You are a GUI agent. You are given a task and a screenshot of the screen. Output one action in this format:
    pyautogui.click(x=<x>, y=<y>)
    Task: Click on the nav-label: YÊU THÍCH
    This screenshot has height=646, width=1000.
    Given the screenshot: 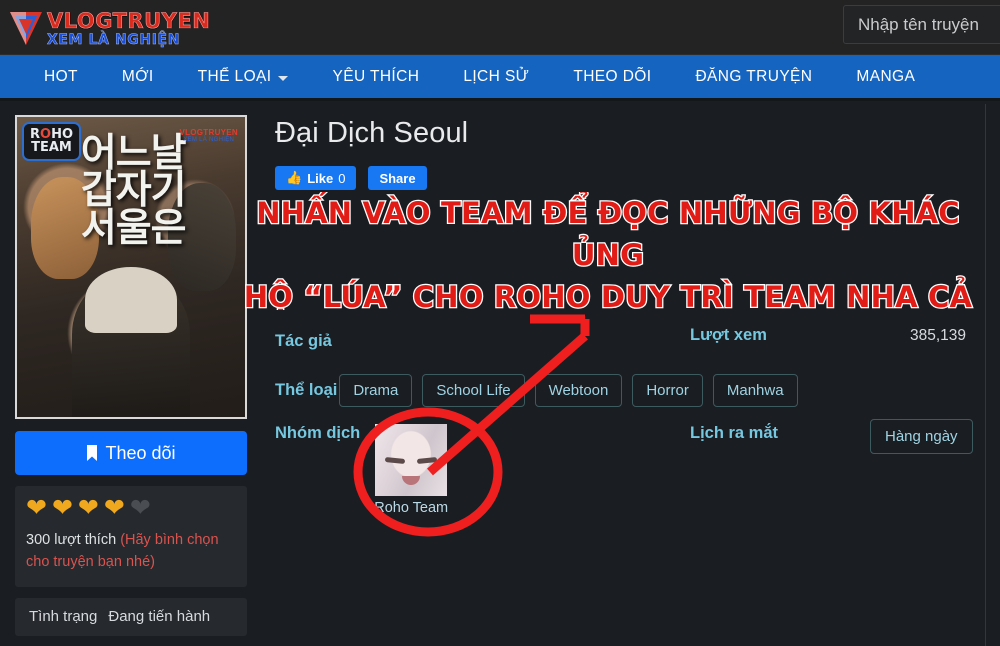 What is the action you would take?
    pyautogui.click(x=376, y=76)
    